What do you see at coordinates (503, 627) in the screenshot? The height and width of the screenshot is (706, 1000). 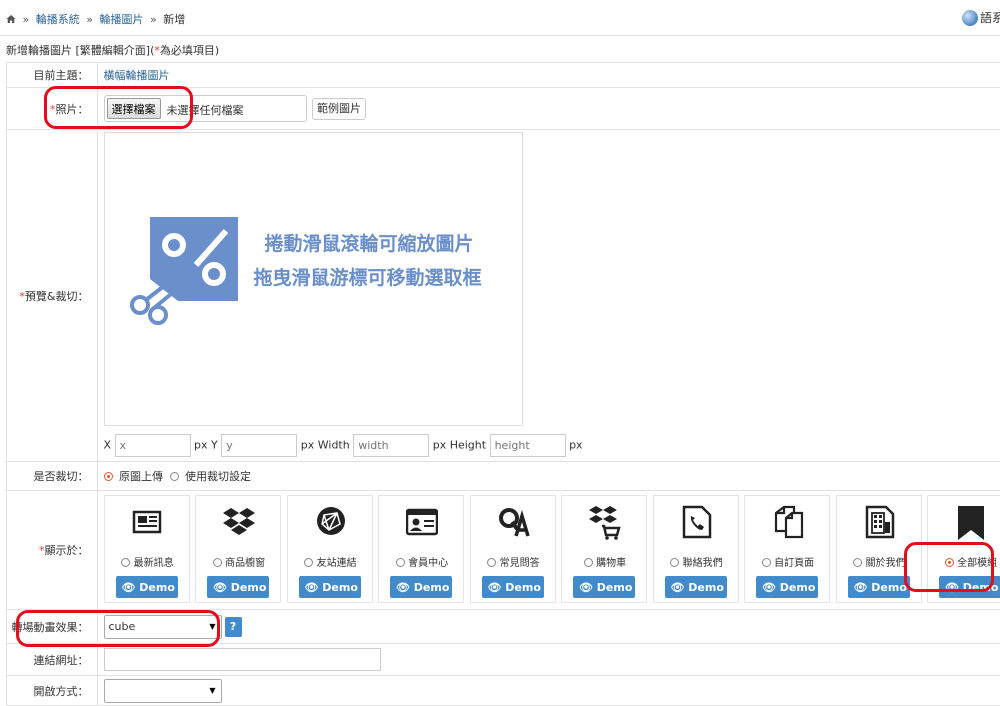 I see `row-transition: 轉場動畫效果： cube▼?` at bounding box center [503, 627].